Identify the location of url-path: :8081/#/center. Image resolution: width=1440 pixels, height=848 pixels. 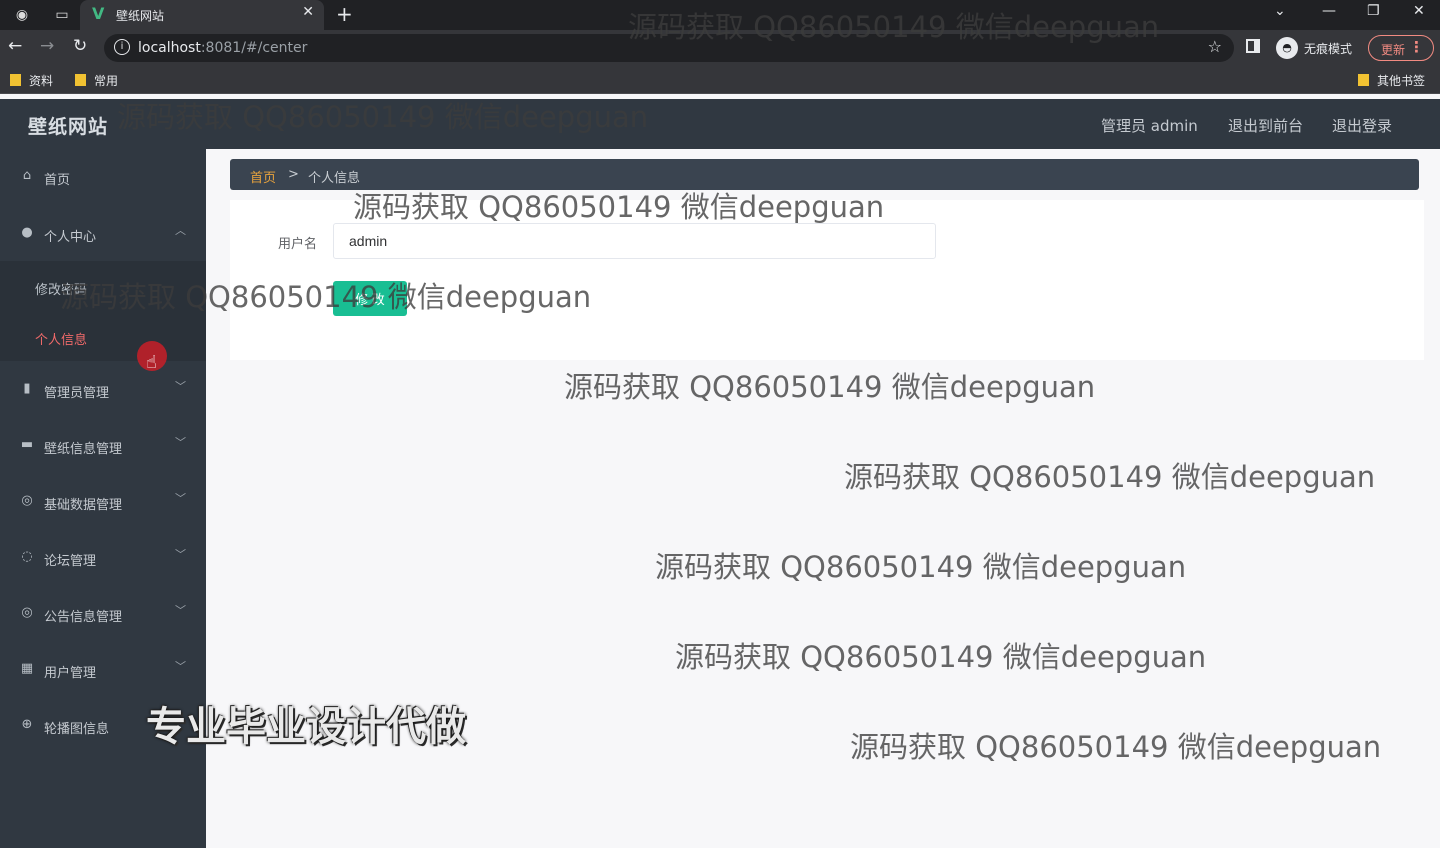
(254, 48).